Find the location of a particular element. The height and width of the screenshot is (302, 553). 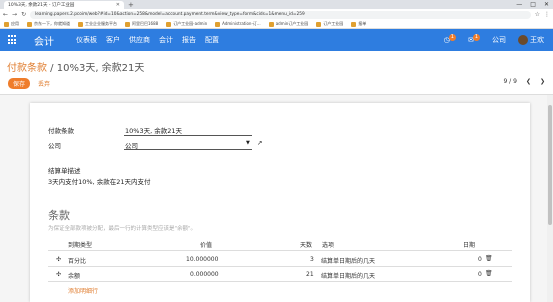

new-tab-icon: + is located at coordinates (131, 5).